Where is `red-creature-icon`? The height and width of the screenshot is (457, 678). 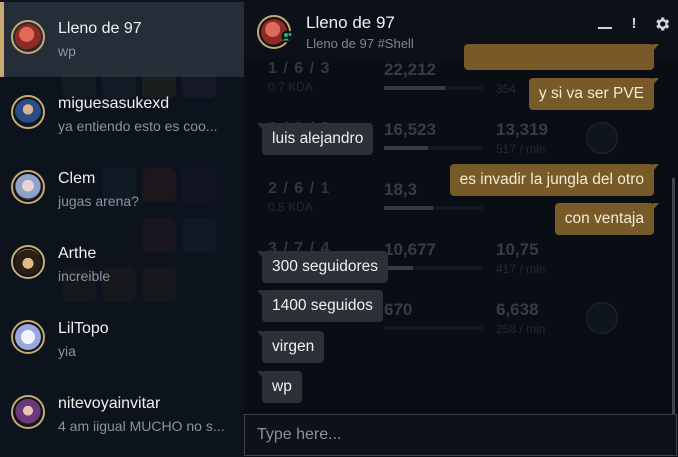
red-creature-icon is located at coordinates (28, 37).